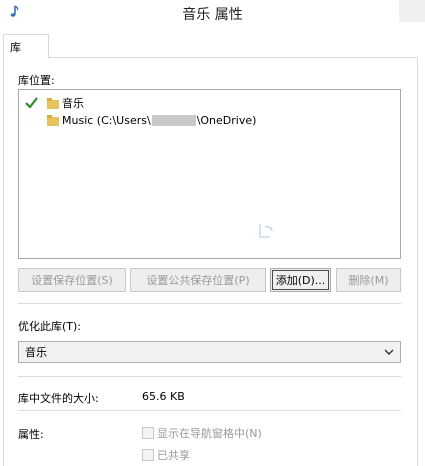 This screenshot has height=466, width=425. I want to click on size-value: 65.6 KB, so click(163, 396).